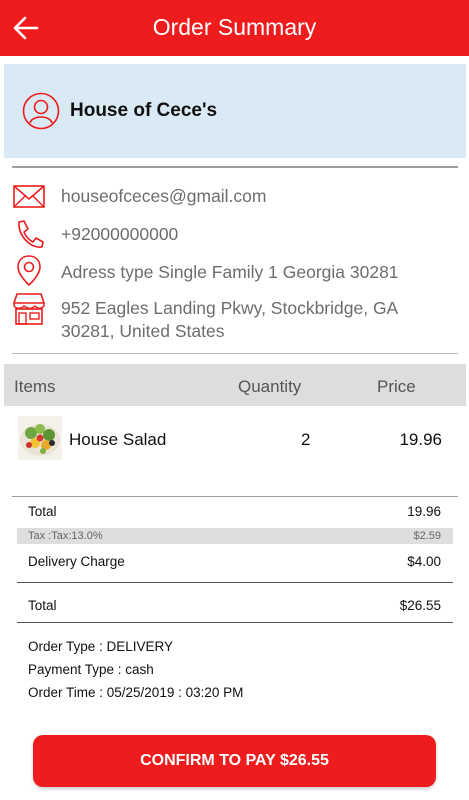 This screenshot has height=800, width=469. What do you see at coordinates (29, 271) in the screenshot?
I see `location-pin-icon` at bounding box center [29, 271].